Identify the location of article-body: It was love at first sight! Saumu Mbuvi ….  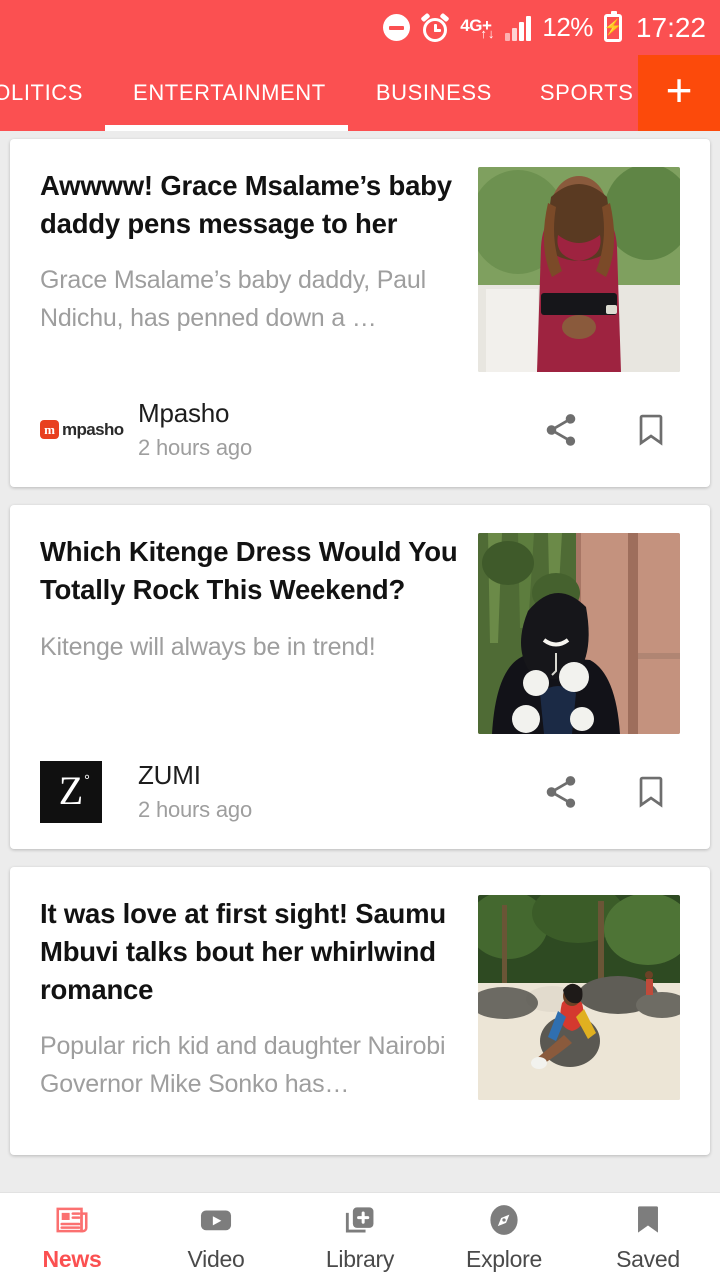
(360, 999).